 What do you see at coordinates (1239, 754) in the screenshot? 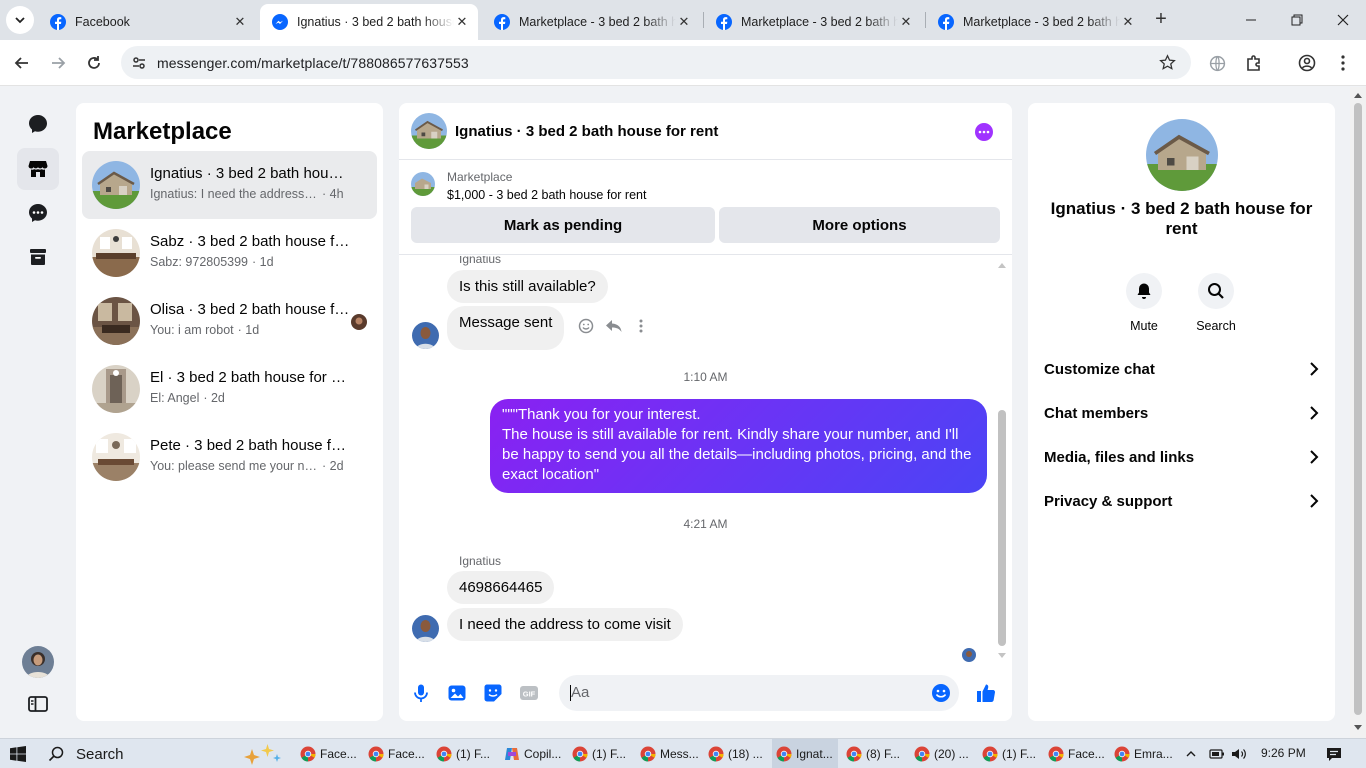
I see `volume-icon` at bounding box center [1239, 754].